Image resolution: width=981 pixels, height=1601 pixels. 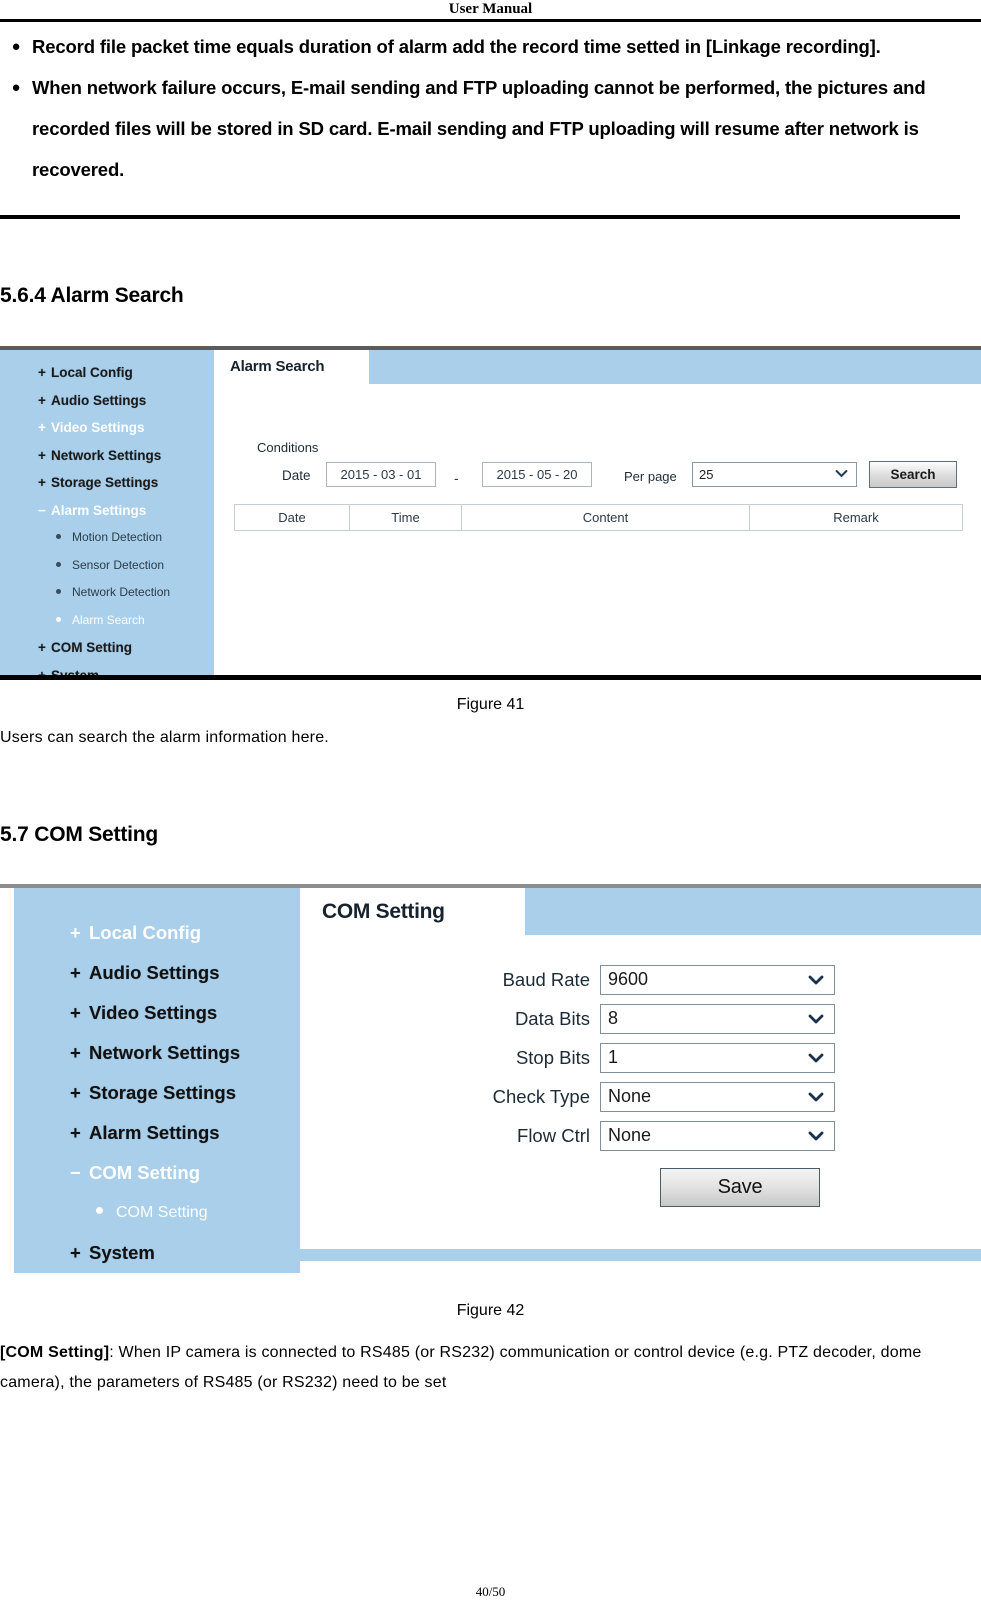 What do you see at coordinates (412, 911) in the screenshot?
I see `tab-com-setting: COM Setting` at bounding box center [412, 911].